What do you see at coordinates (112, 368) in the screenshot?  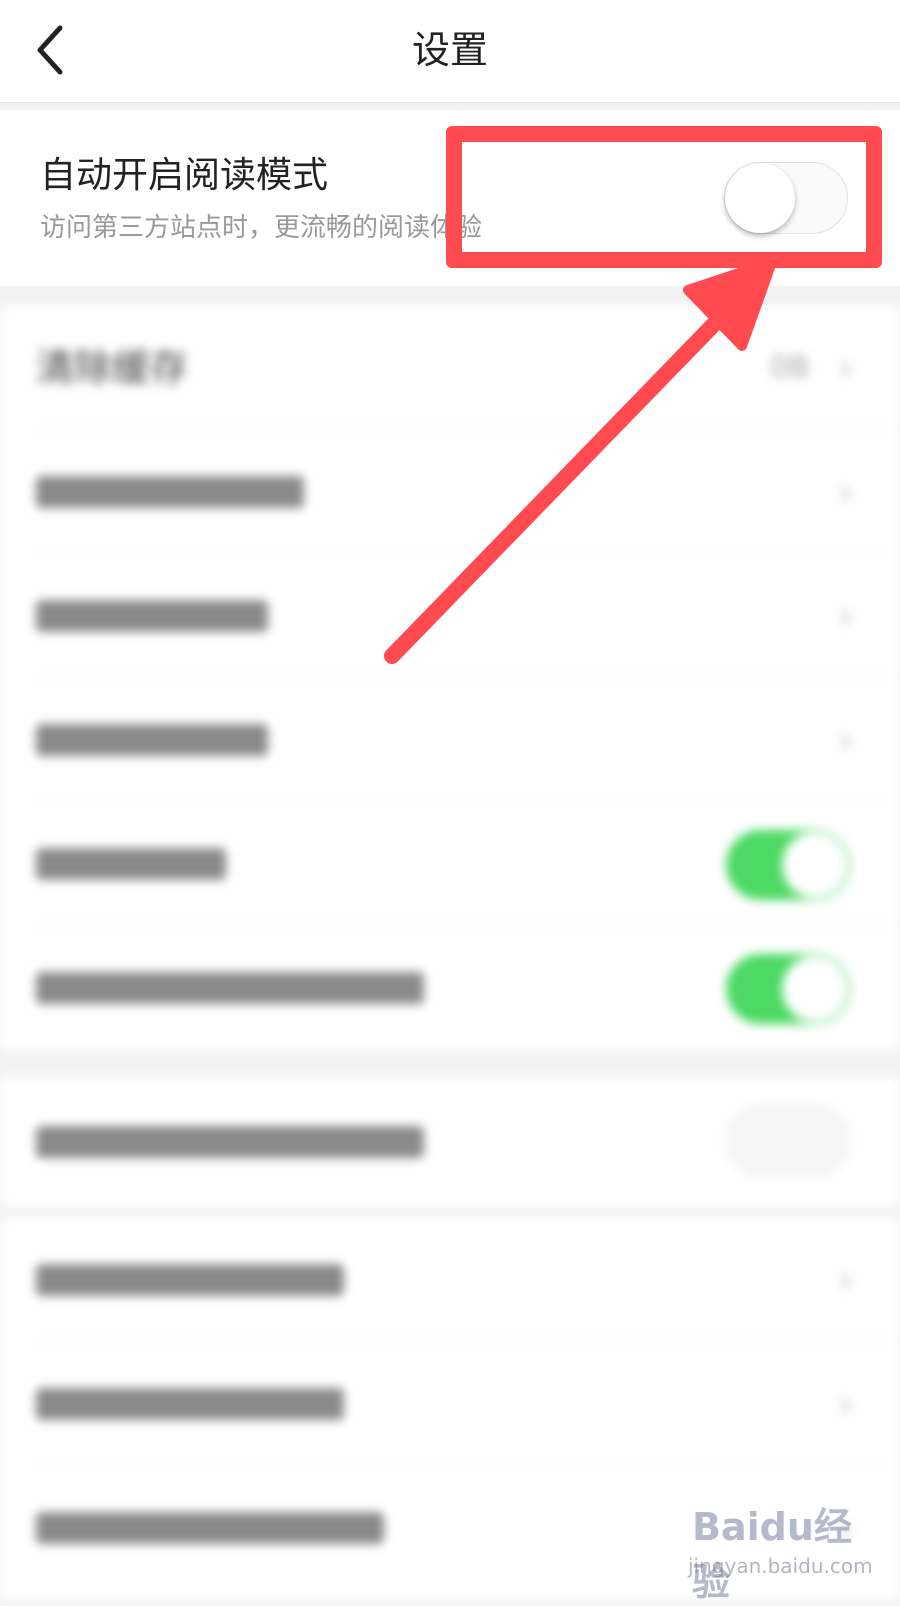 I see `clear-cache-label: 清除缓存` at bounding box center [112, 368].